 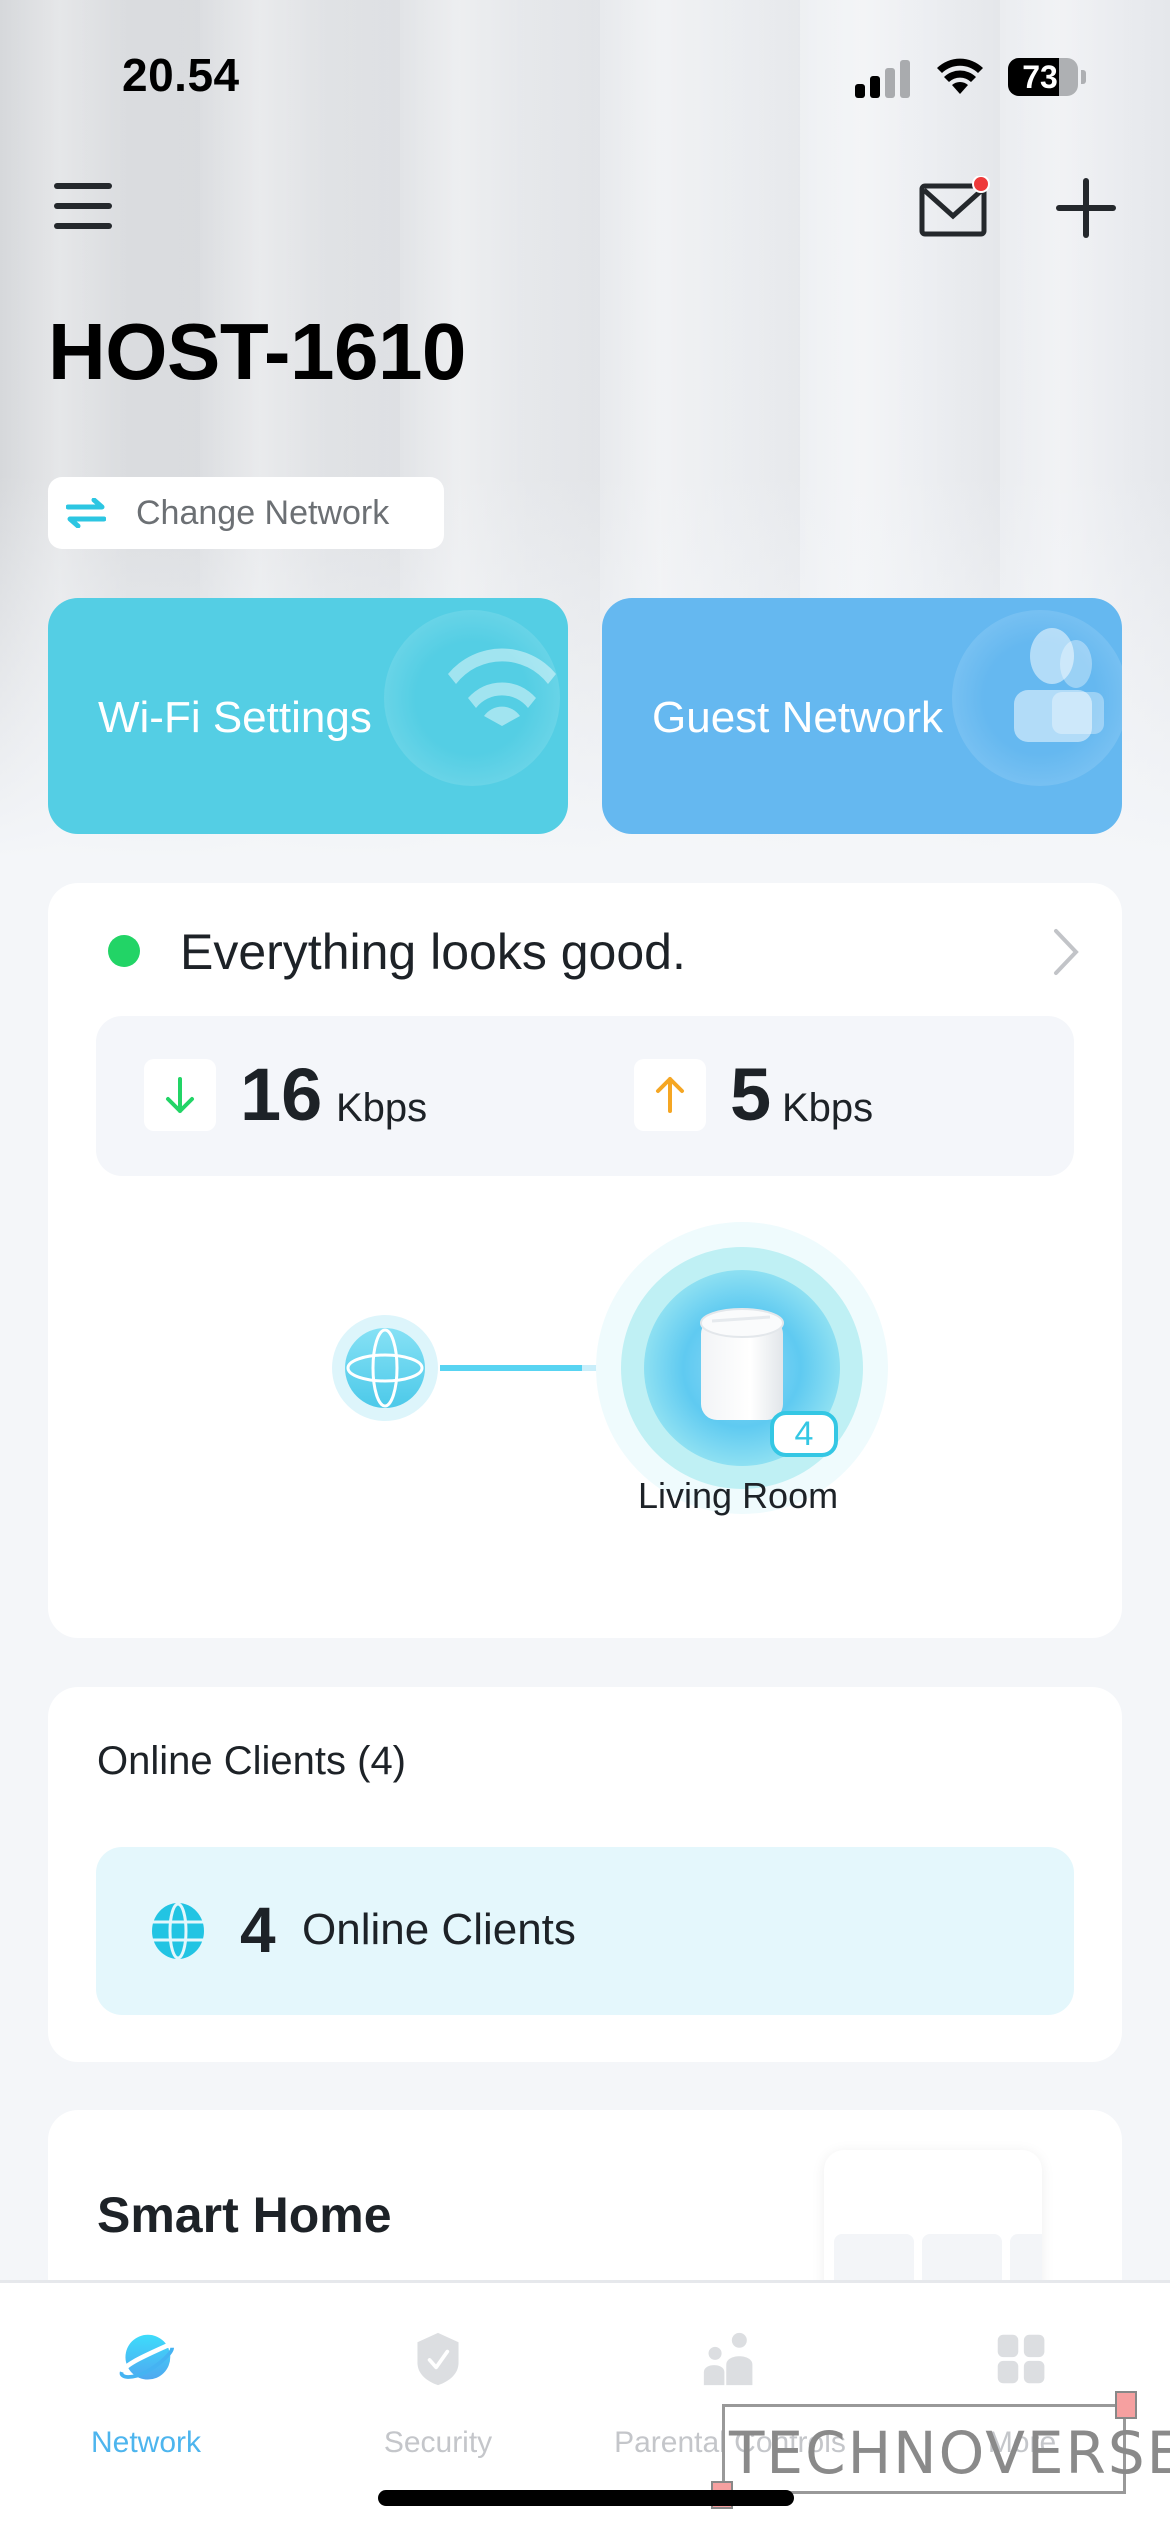 I want to click on network-topology, so click(x=610, y=1368).